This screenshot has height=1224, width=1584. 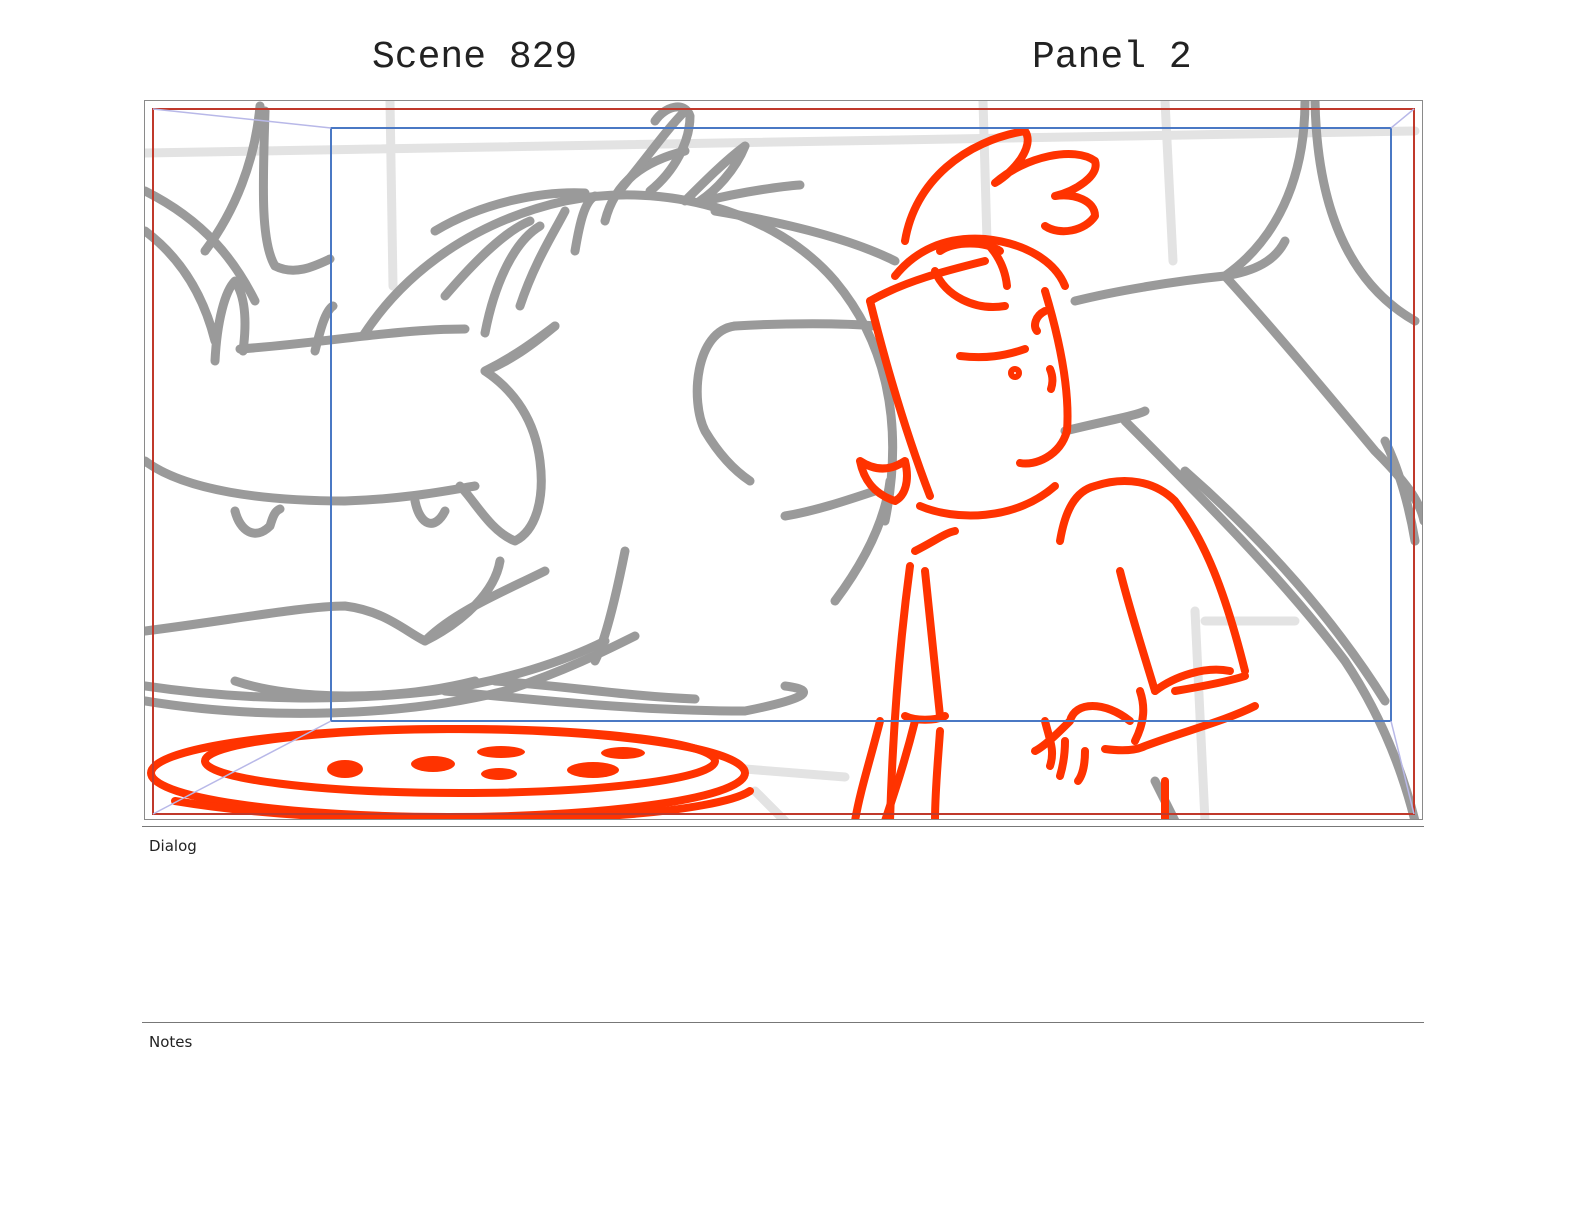 What do you see at coordinates (783, 1022) in the screenshot?
I see `notes-divider` at bounding box center [783, 1022].